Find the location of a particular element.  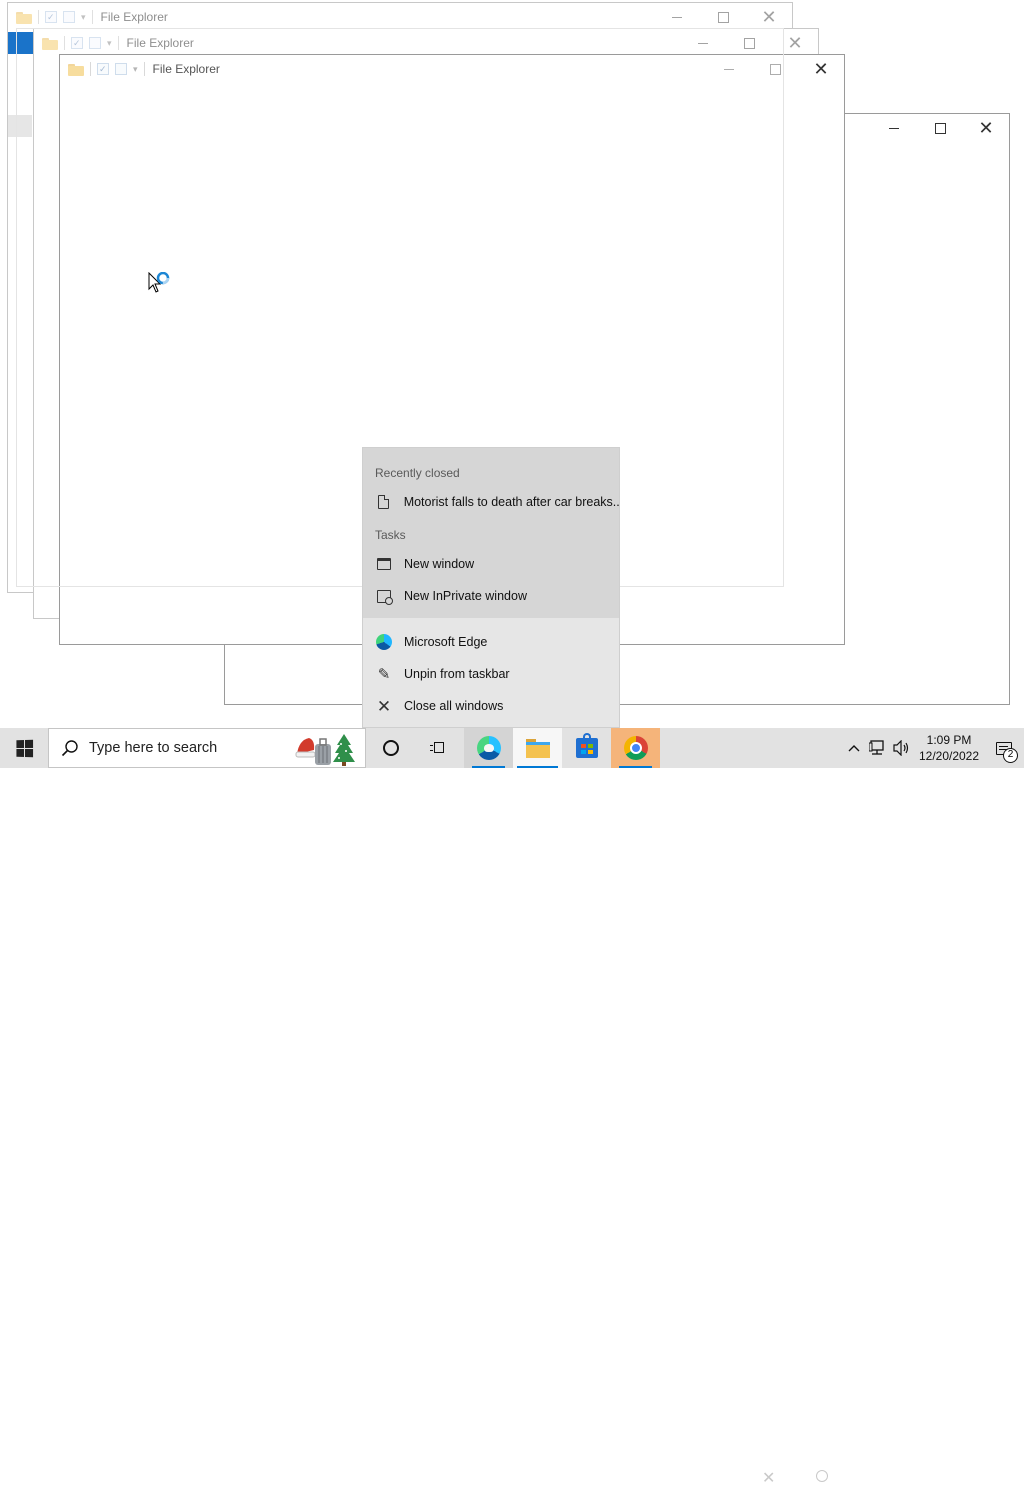

chrome-icon is located at coordinates (635, 748).